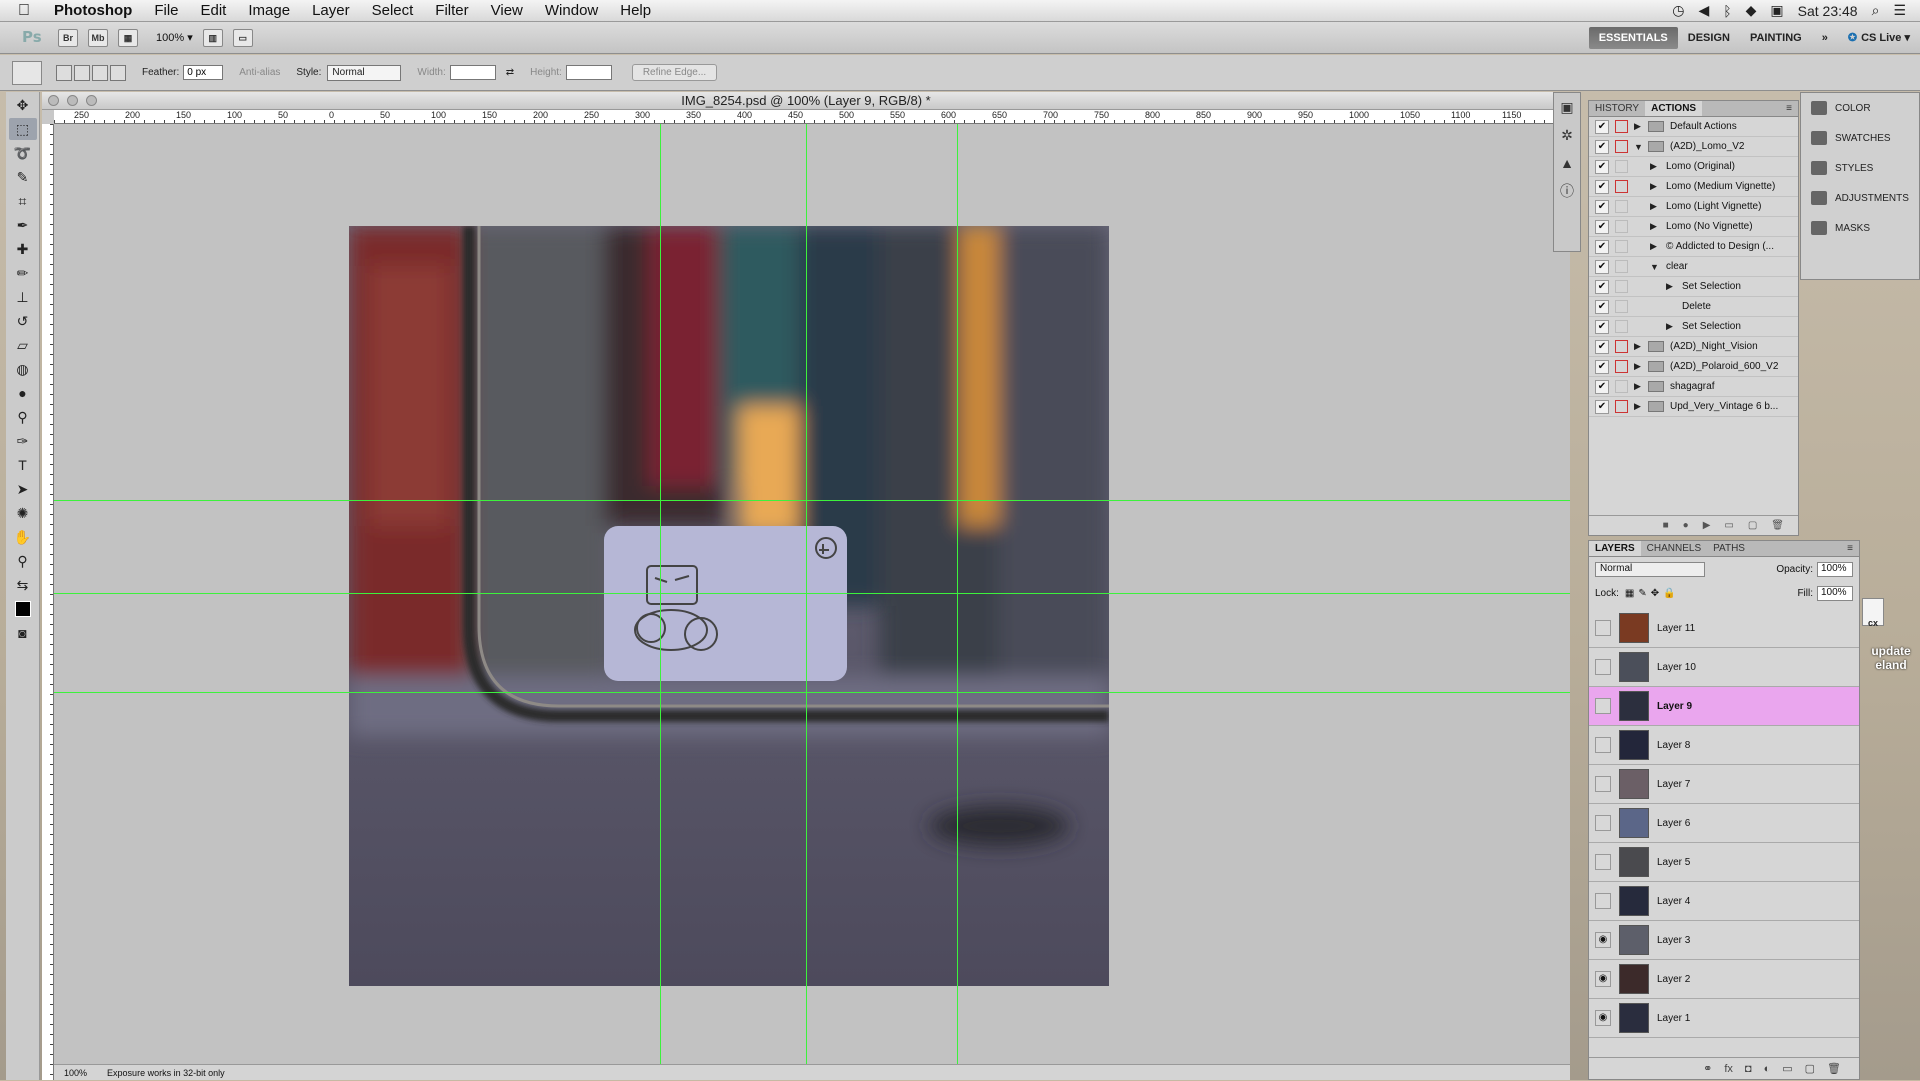  What do you see at coordinates (1748, 1069) in the screenshot?
I see `add-mask-icon: ◘` at bounding box center [1748, 1069].